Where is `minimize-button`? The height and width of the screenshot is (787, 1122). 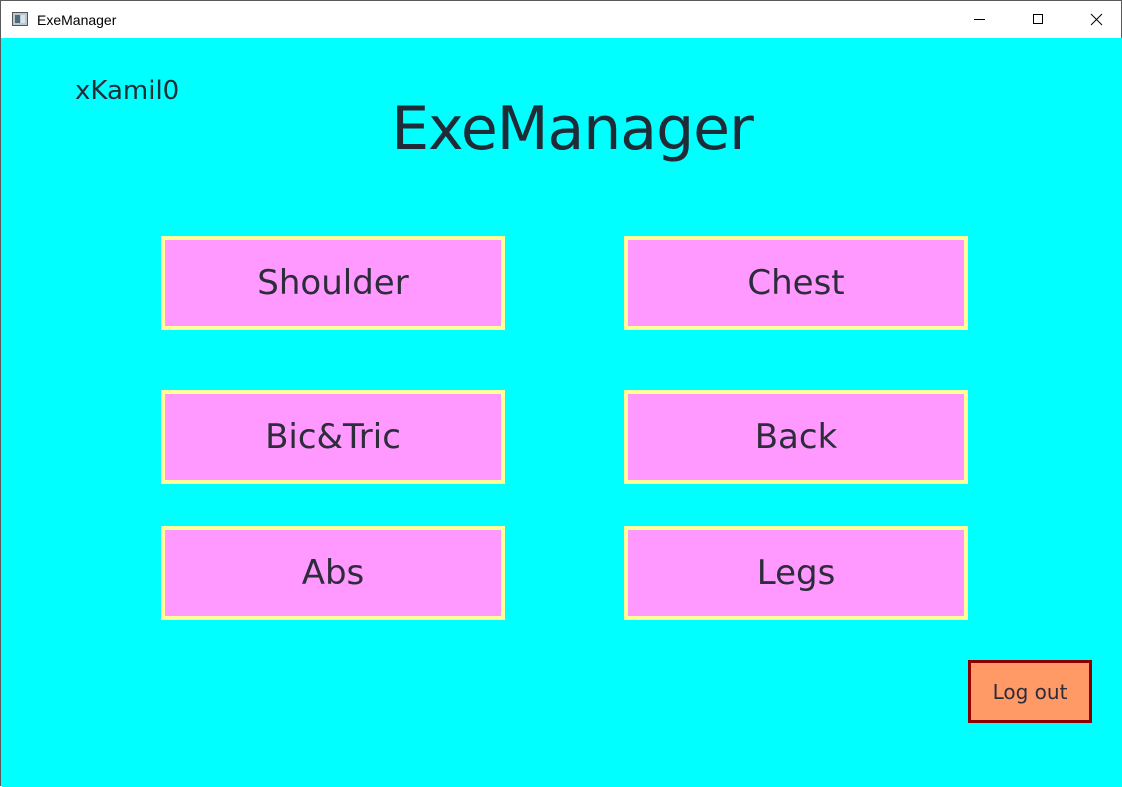
minimize-button is located at coordinates (980, 19).